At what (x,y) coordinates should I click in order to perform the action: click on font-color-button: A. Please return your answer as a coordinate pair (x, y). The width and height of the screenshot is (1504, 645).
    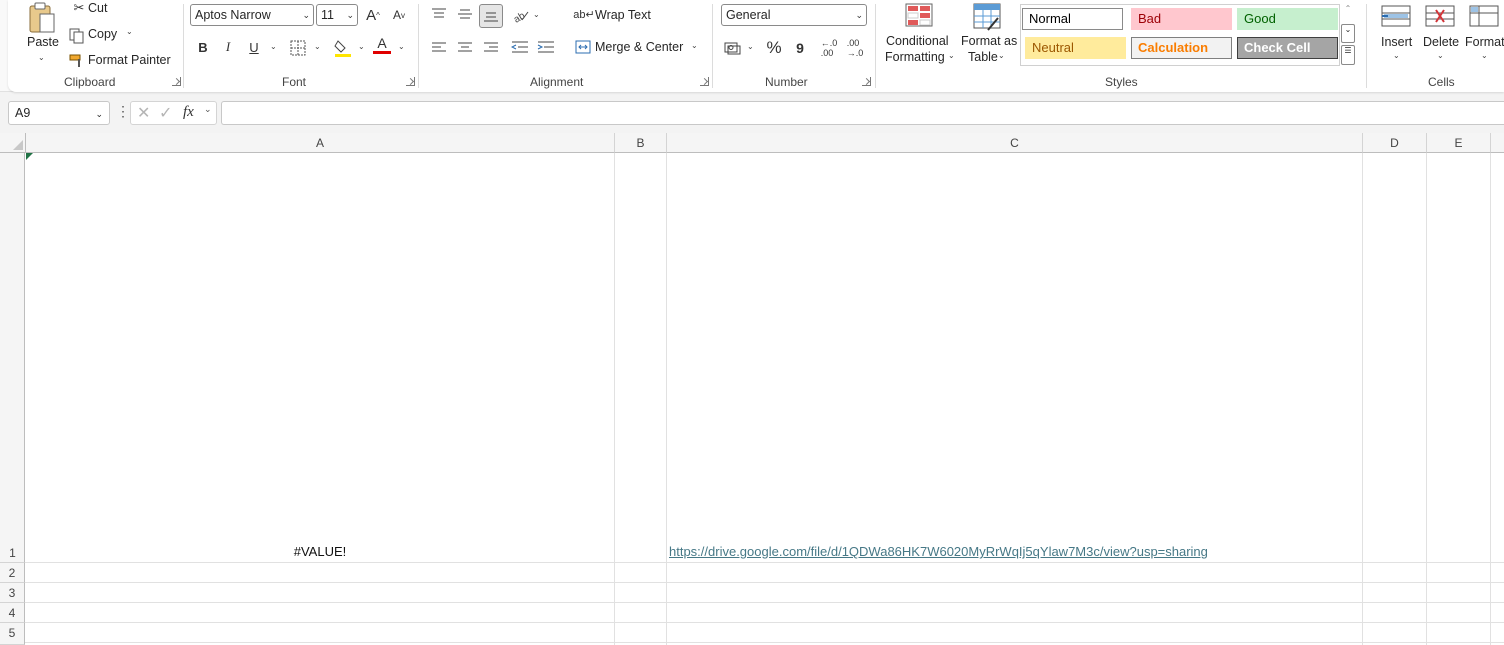
    Looking at the image, I should click on (382, 44).